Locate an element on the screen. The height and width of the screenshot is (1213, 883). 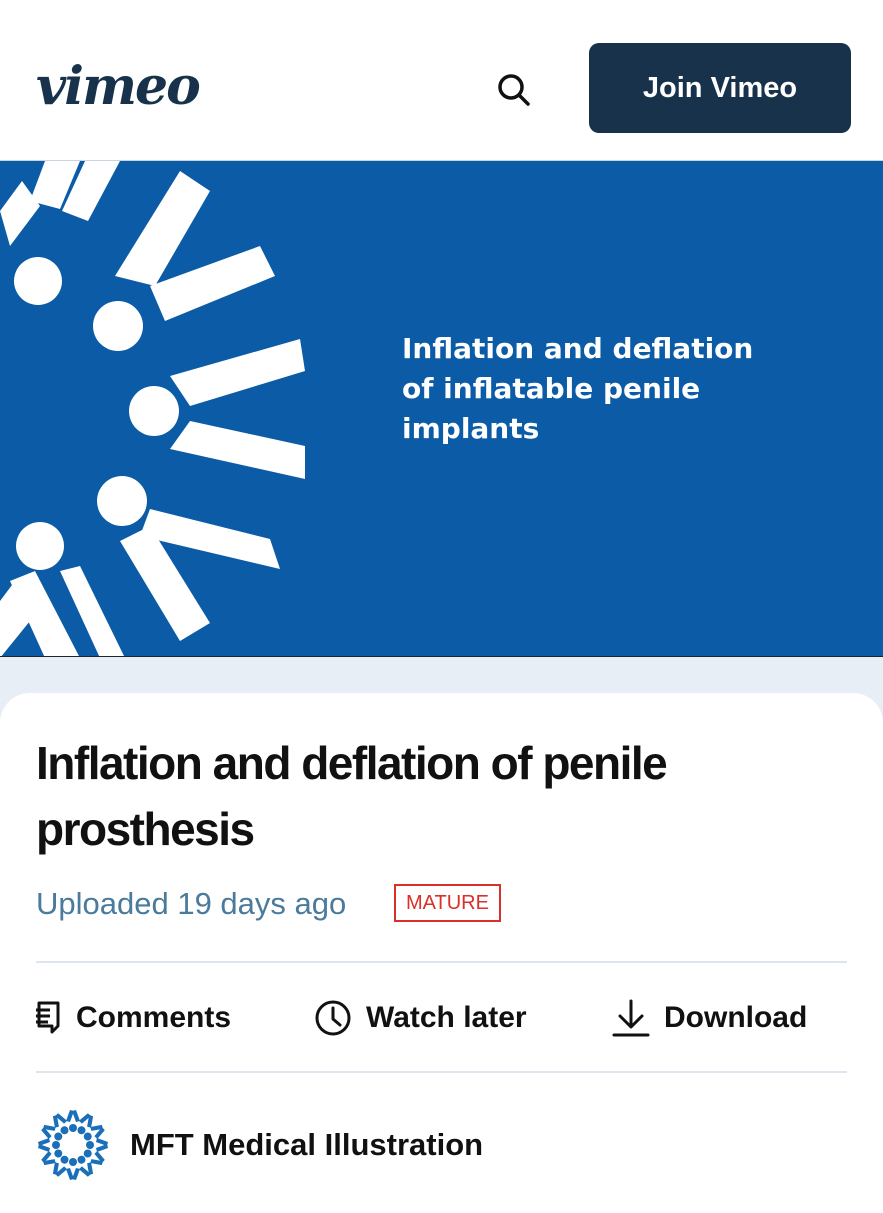
video-poster-title-line: of inflatable penile is located at coordinates (551, 388).